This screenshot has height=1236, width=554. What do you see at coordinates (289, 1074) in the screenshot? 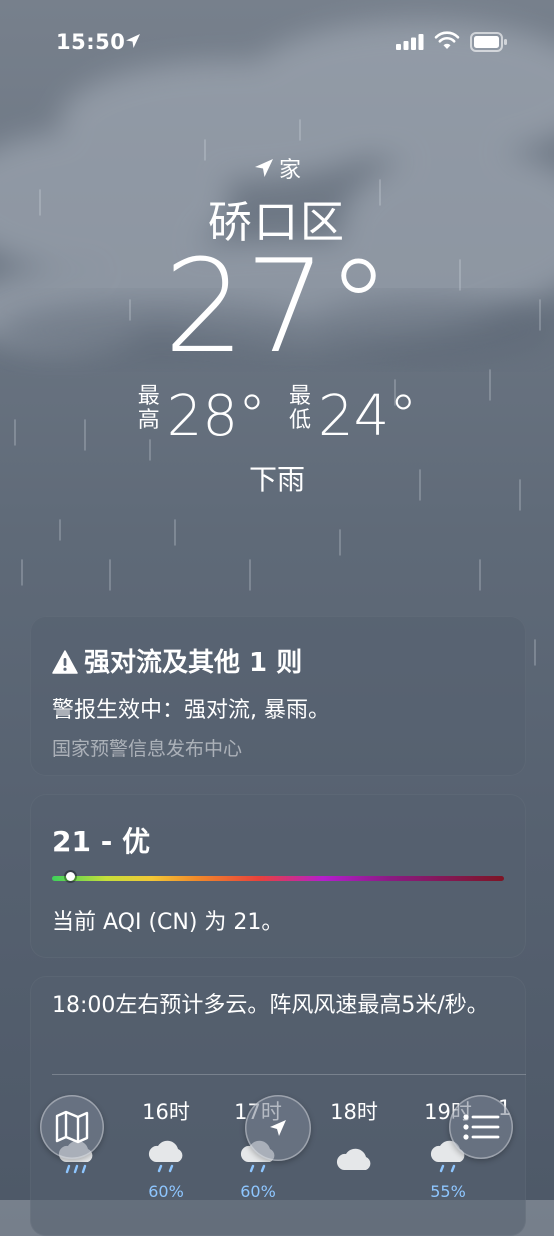
I see `divider` at bounding box center [289, 1074].